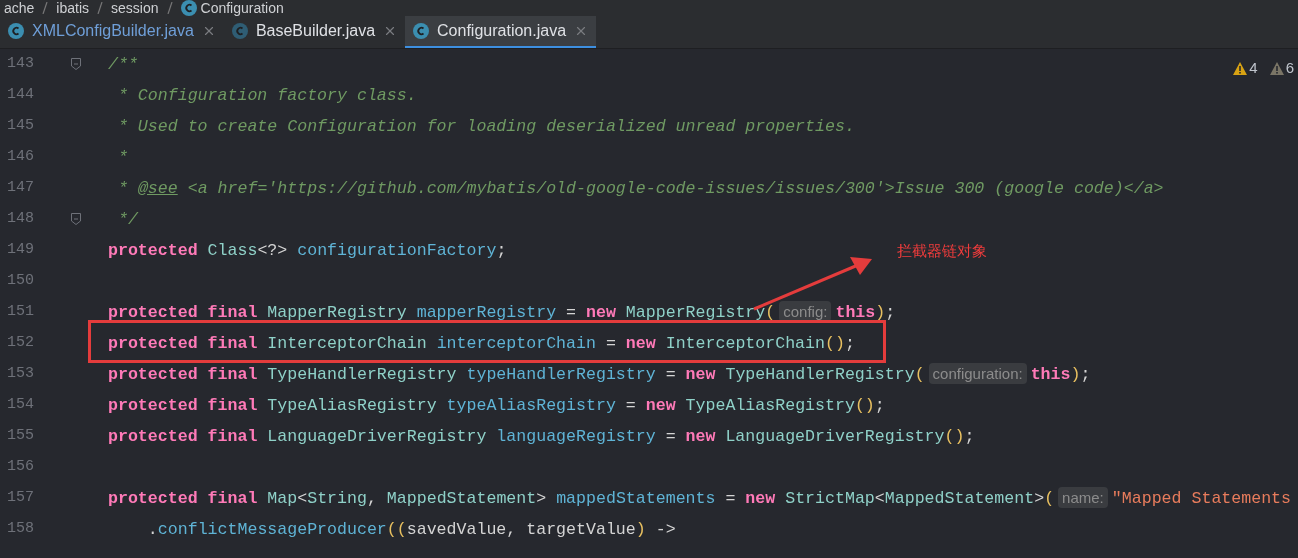  I want to click on line-number: 143, so click(20, 64).